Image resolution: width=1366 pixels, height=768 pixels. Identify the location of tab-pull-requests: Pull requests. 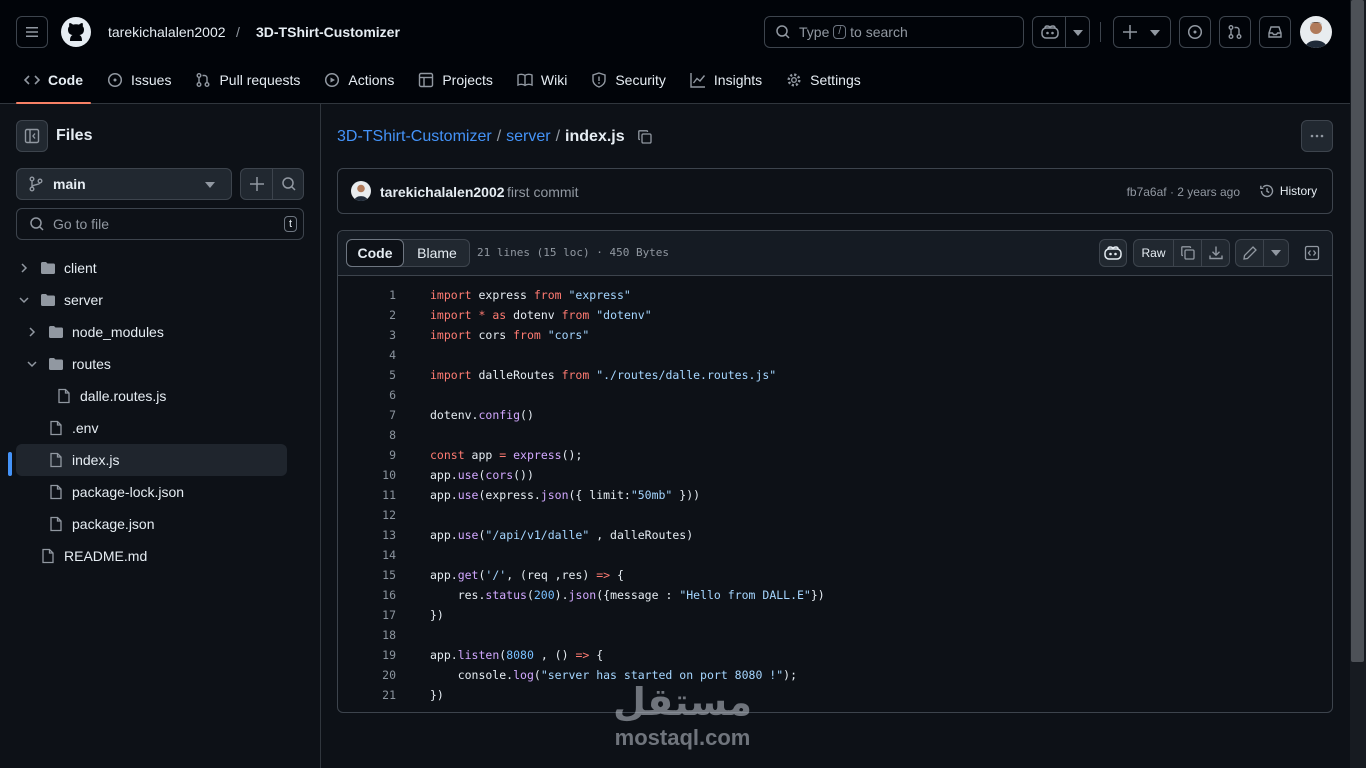
(247, 80).